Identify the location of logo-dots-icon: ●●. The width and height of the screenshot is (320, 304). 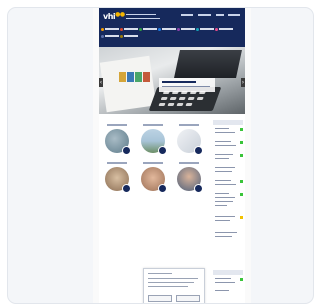
(120, 14).